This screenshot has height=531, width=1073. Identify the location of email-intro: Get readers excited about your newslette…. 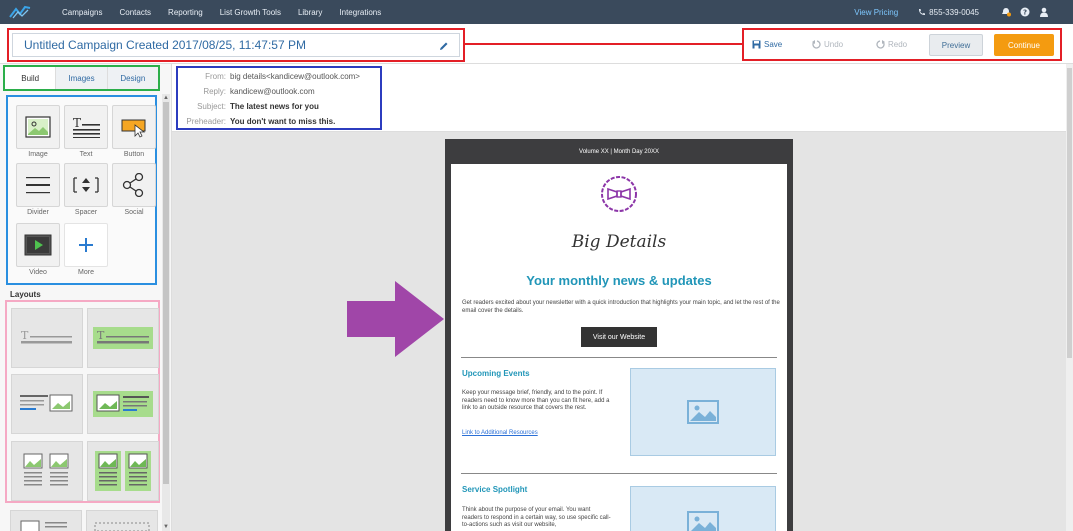
(621, 307).